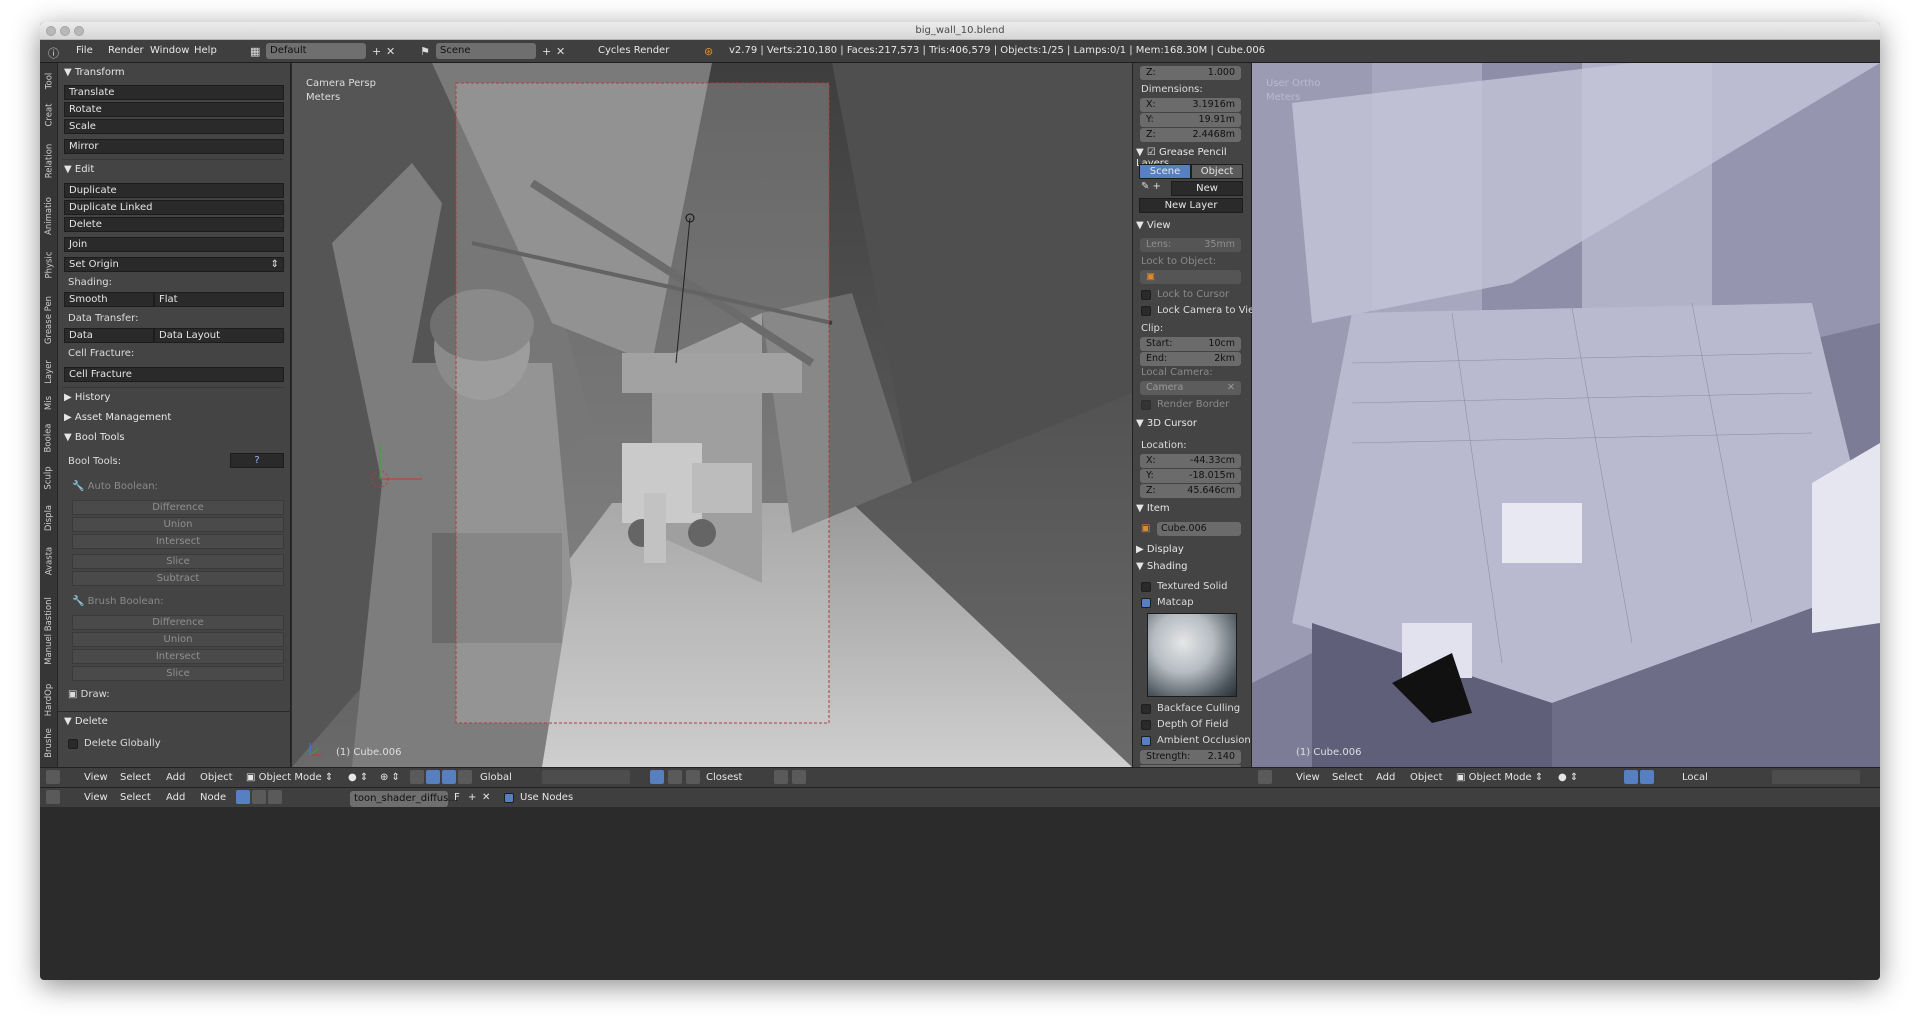 The width and height of the screenshot is (1920, 1036). I want to click on view-panel-header: ▼ View, so click(1153, 225).